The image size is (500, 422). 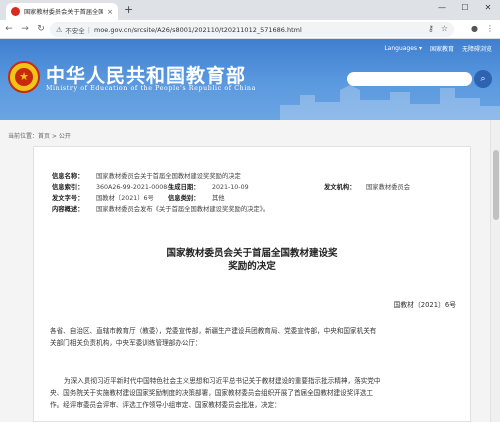 I want to click on browser-tab: 国家教材委员会关于首届全国教材... ×, so click(x=62, y=11).